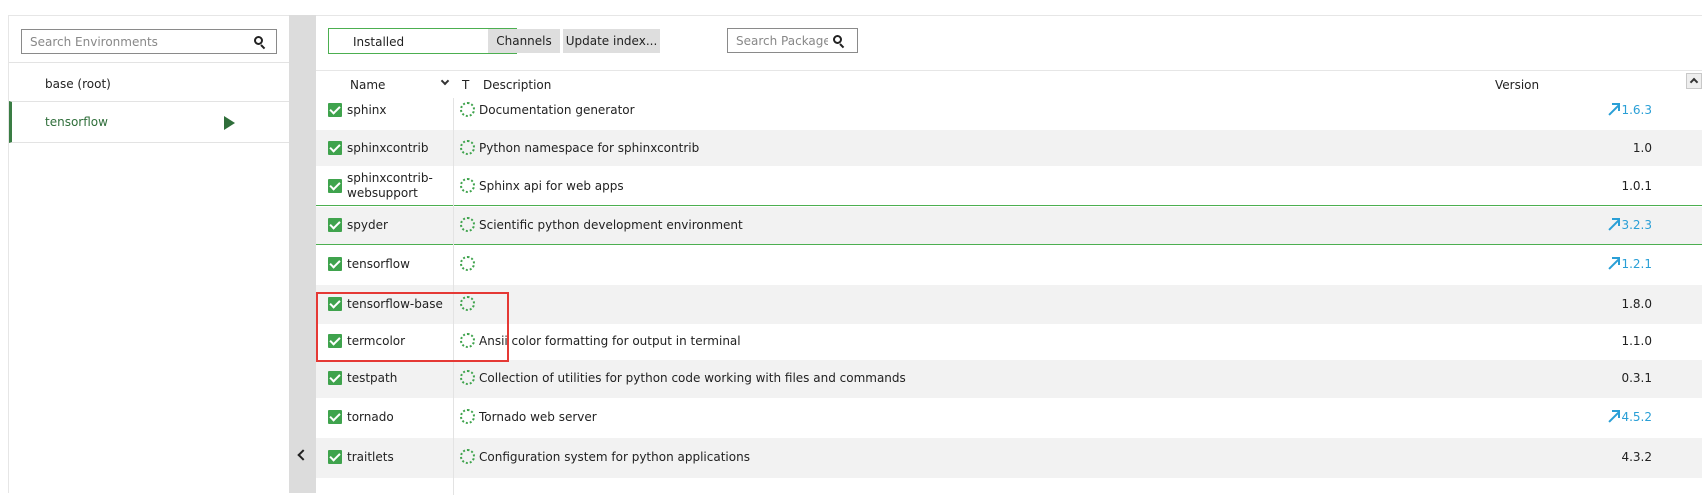 The height and width of the screenshot is (495, 1702). I want to click on package-name: sphinxcontrib-websupport, so click(390, 185).